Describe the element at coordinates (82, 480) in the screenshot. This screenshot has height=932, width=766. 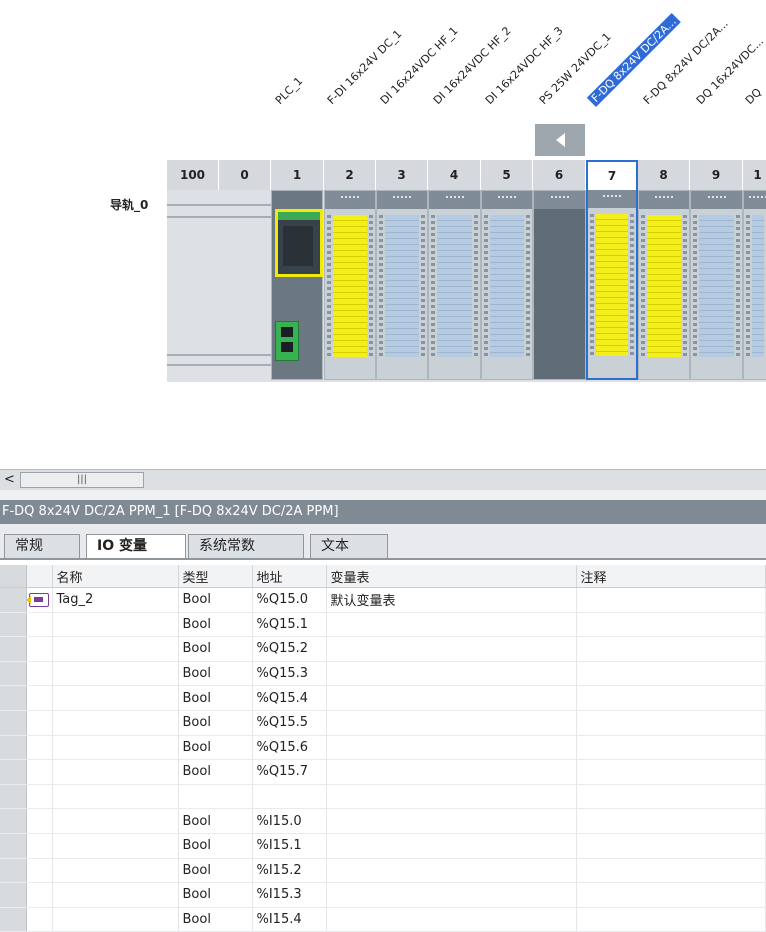
I see `scrollbar-thumb: |||` at that location.